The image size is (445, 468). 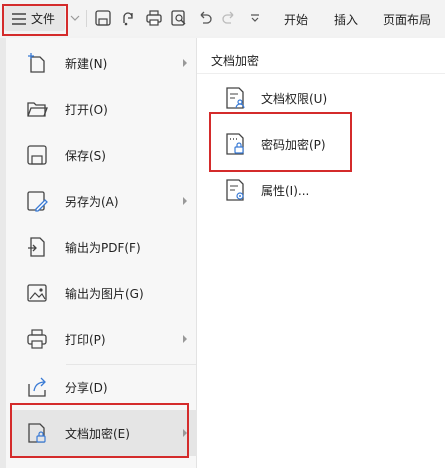 I want to click on menu-item-export-pdf: 输出为PDF(F), so click(x=105, y=247).